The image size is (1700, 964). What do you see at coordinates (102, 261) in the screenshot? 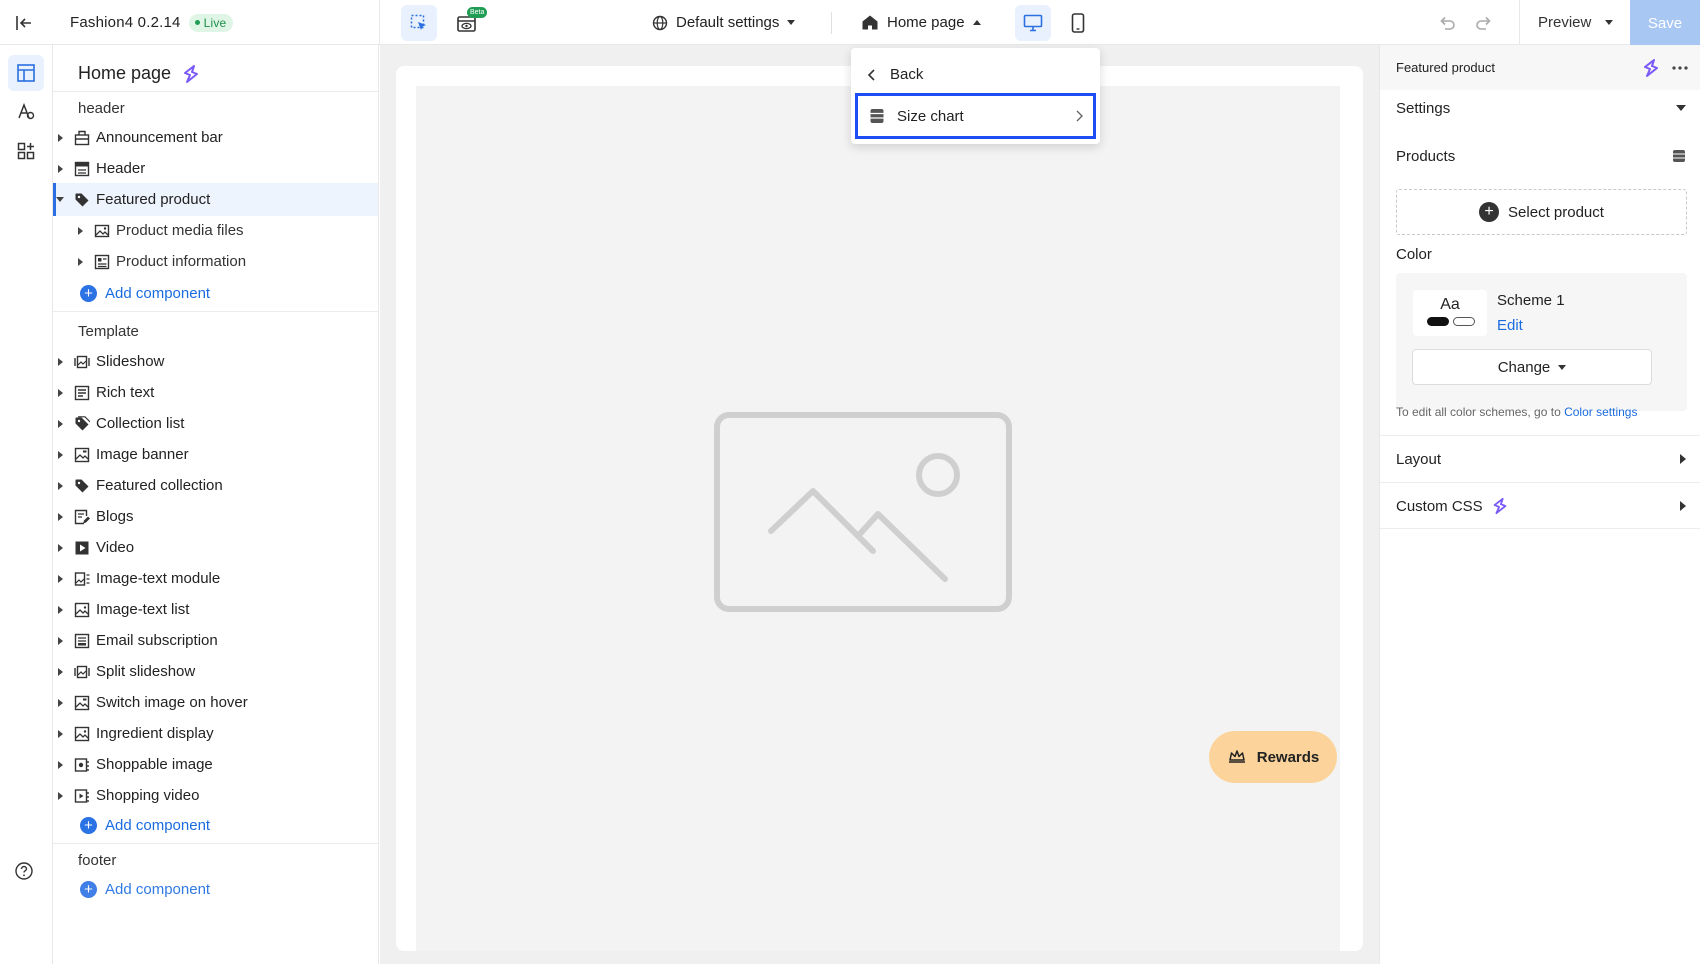
I see `product-info-icon` at bounding box center [102, 261].